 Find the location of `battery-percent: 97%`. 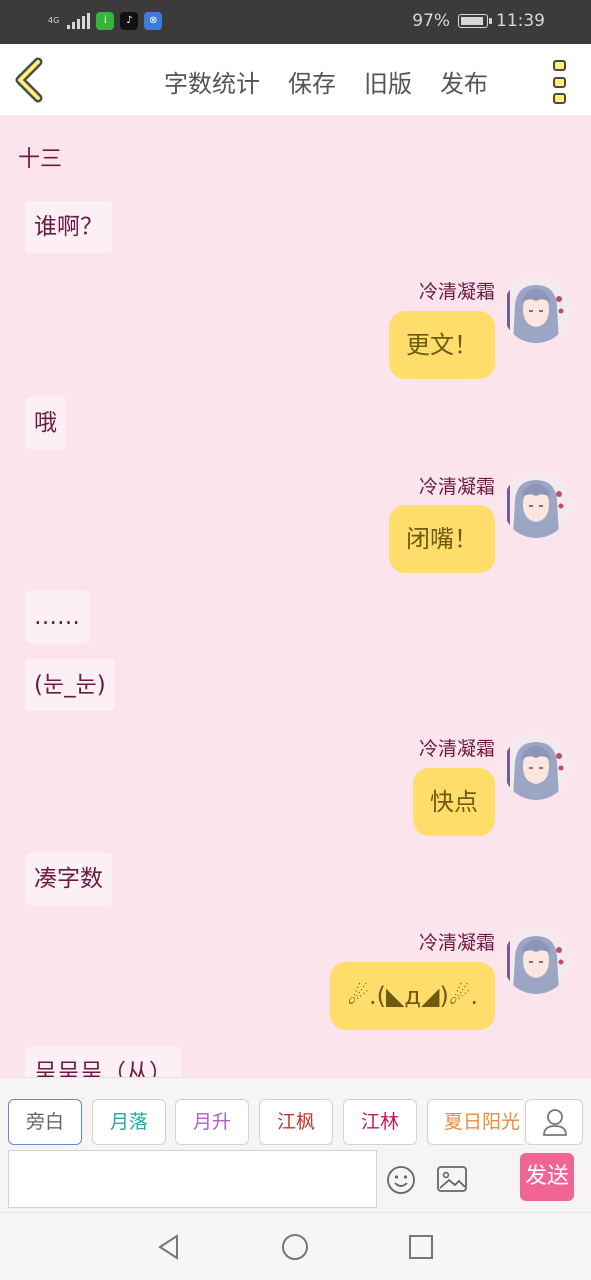

battery-percent: 97% is located at coordinates (431, 21).